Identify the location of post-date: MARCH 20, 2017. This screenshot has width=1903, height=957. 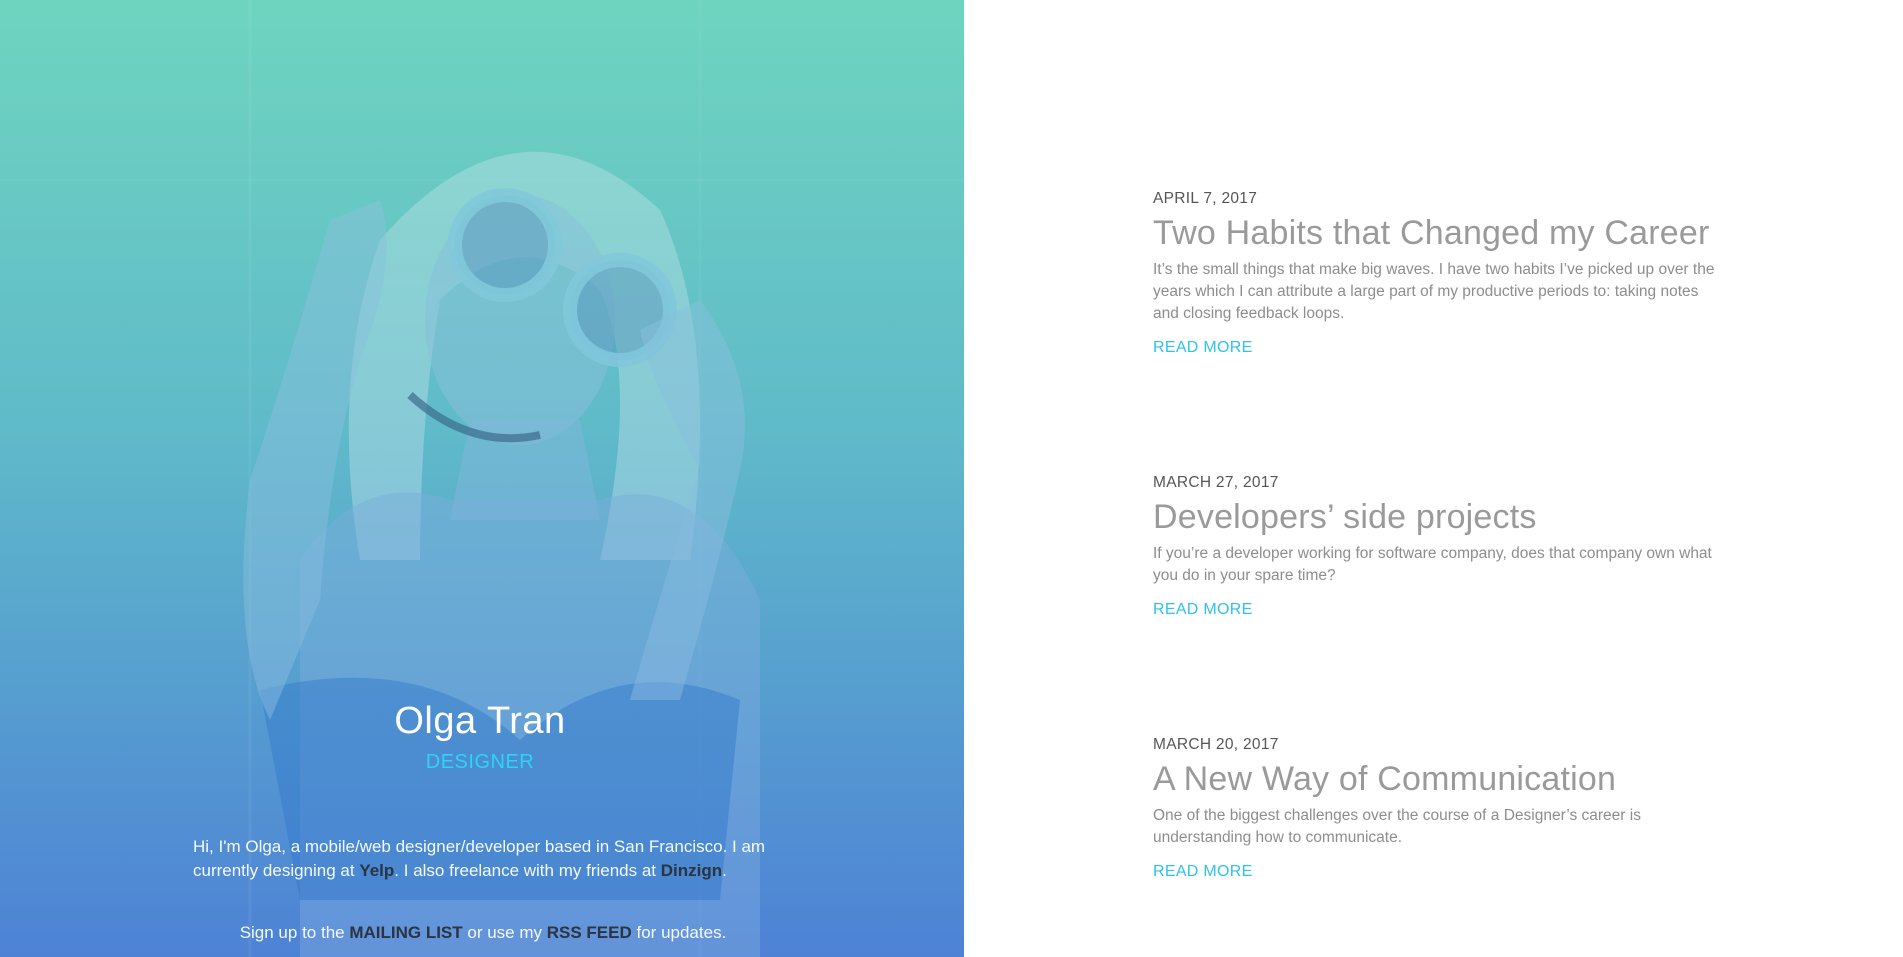
(1216, 744).